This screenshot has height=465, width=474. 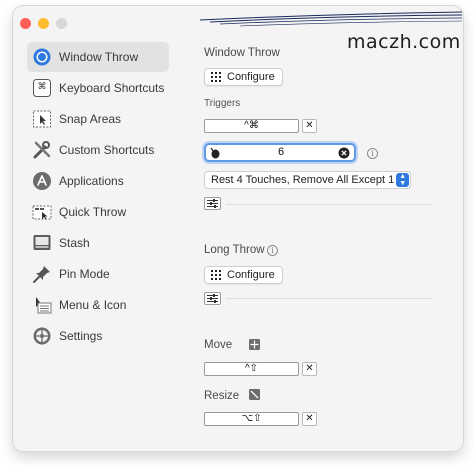 I want to click on sidebar-item-stash: Stash, so click(x=98, y=243).